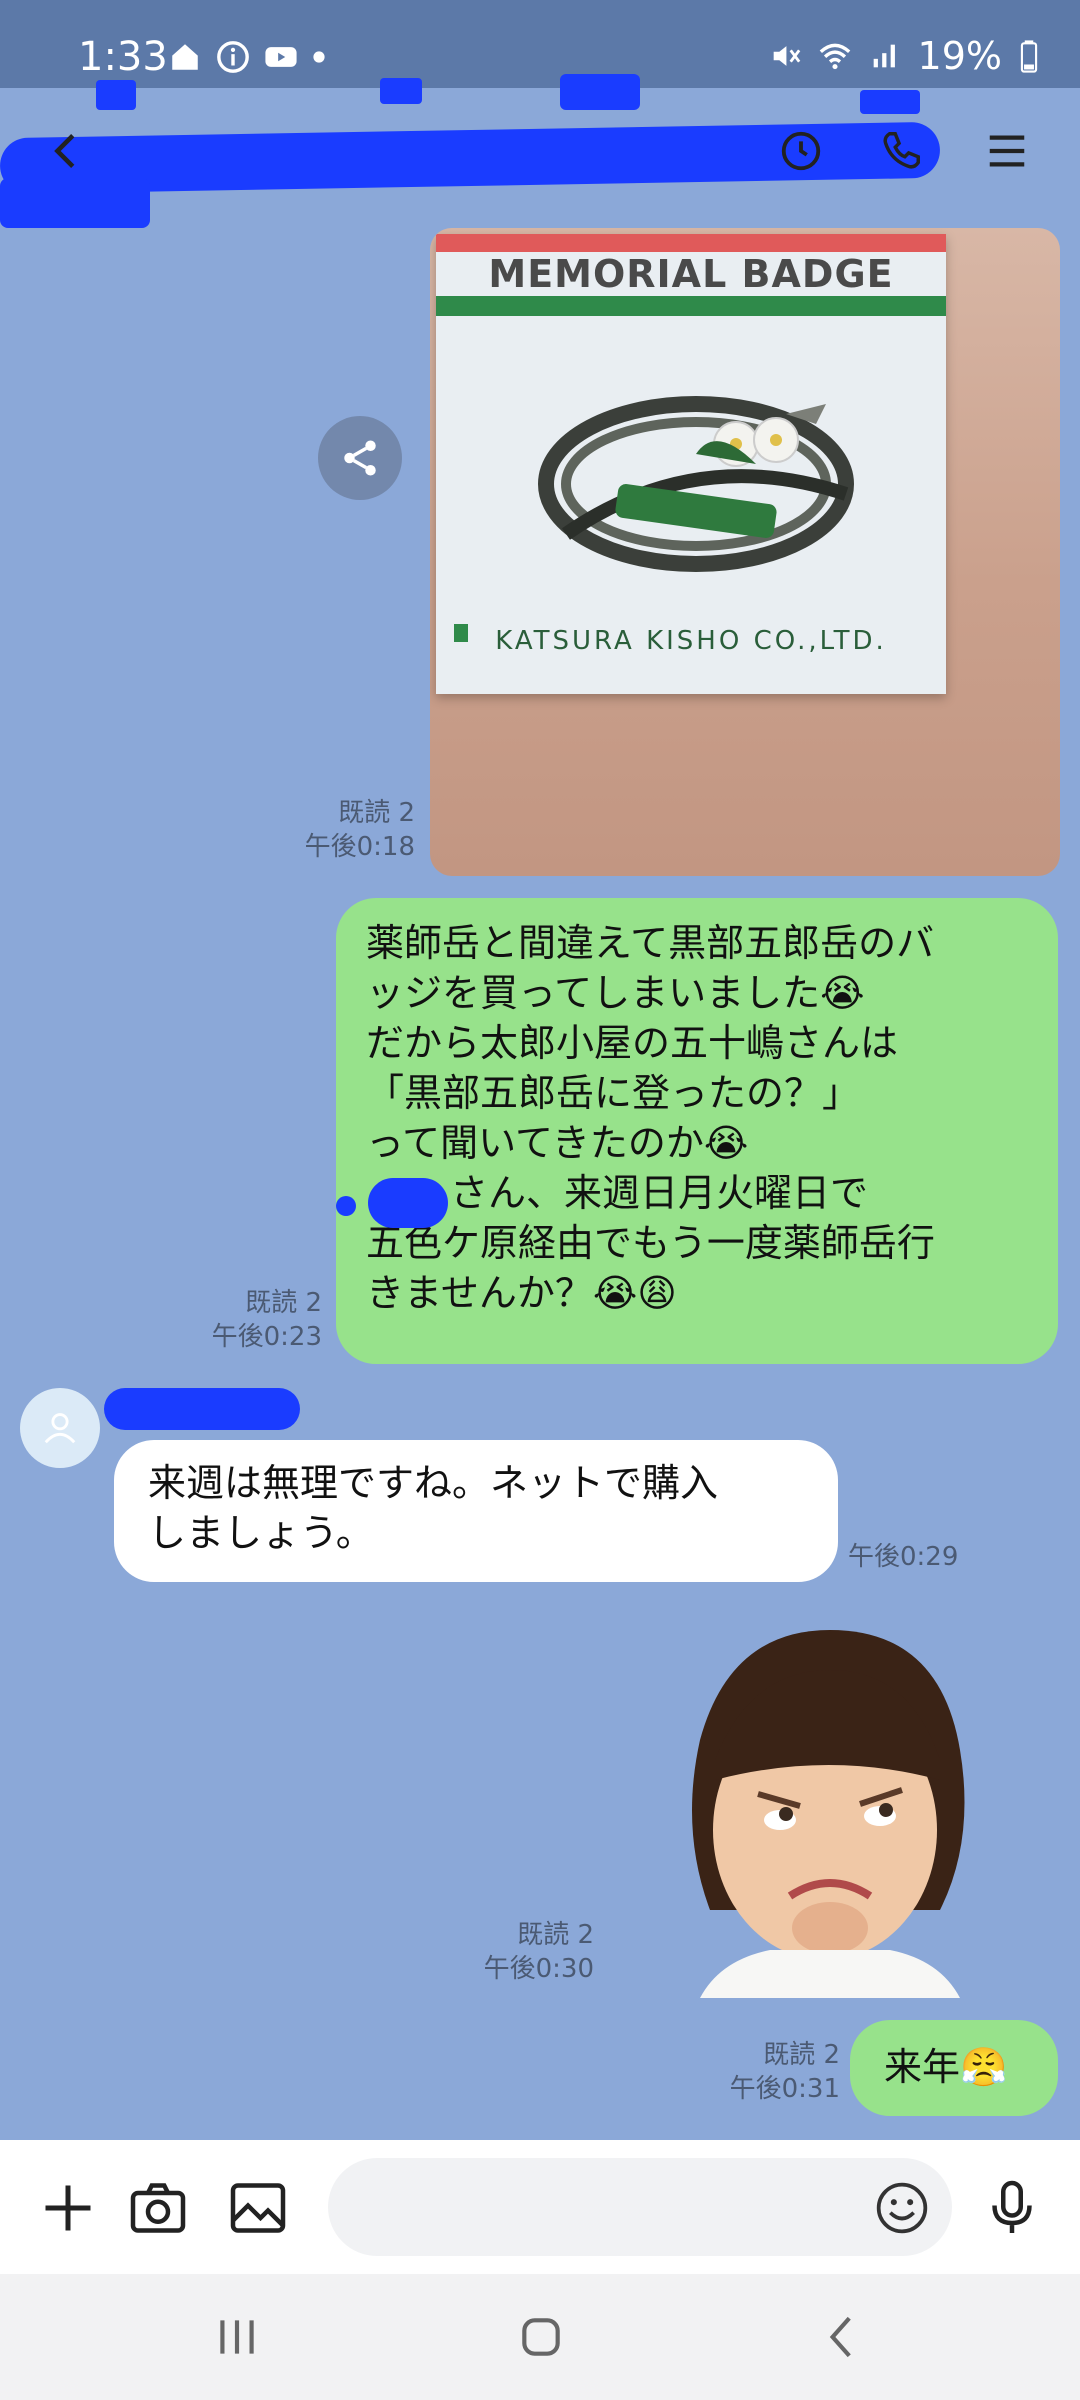  I want to click on message-input, so click(640, 2207).